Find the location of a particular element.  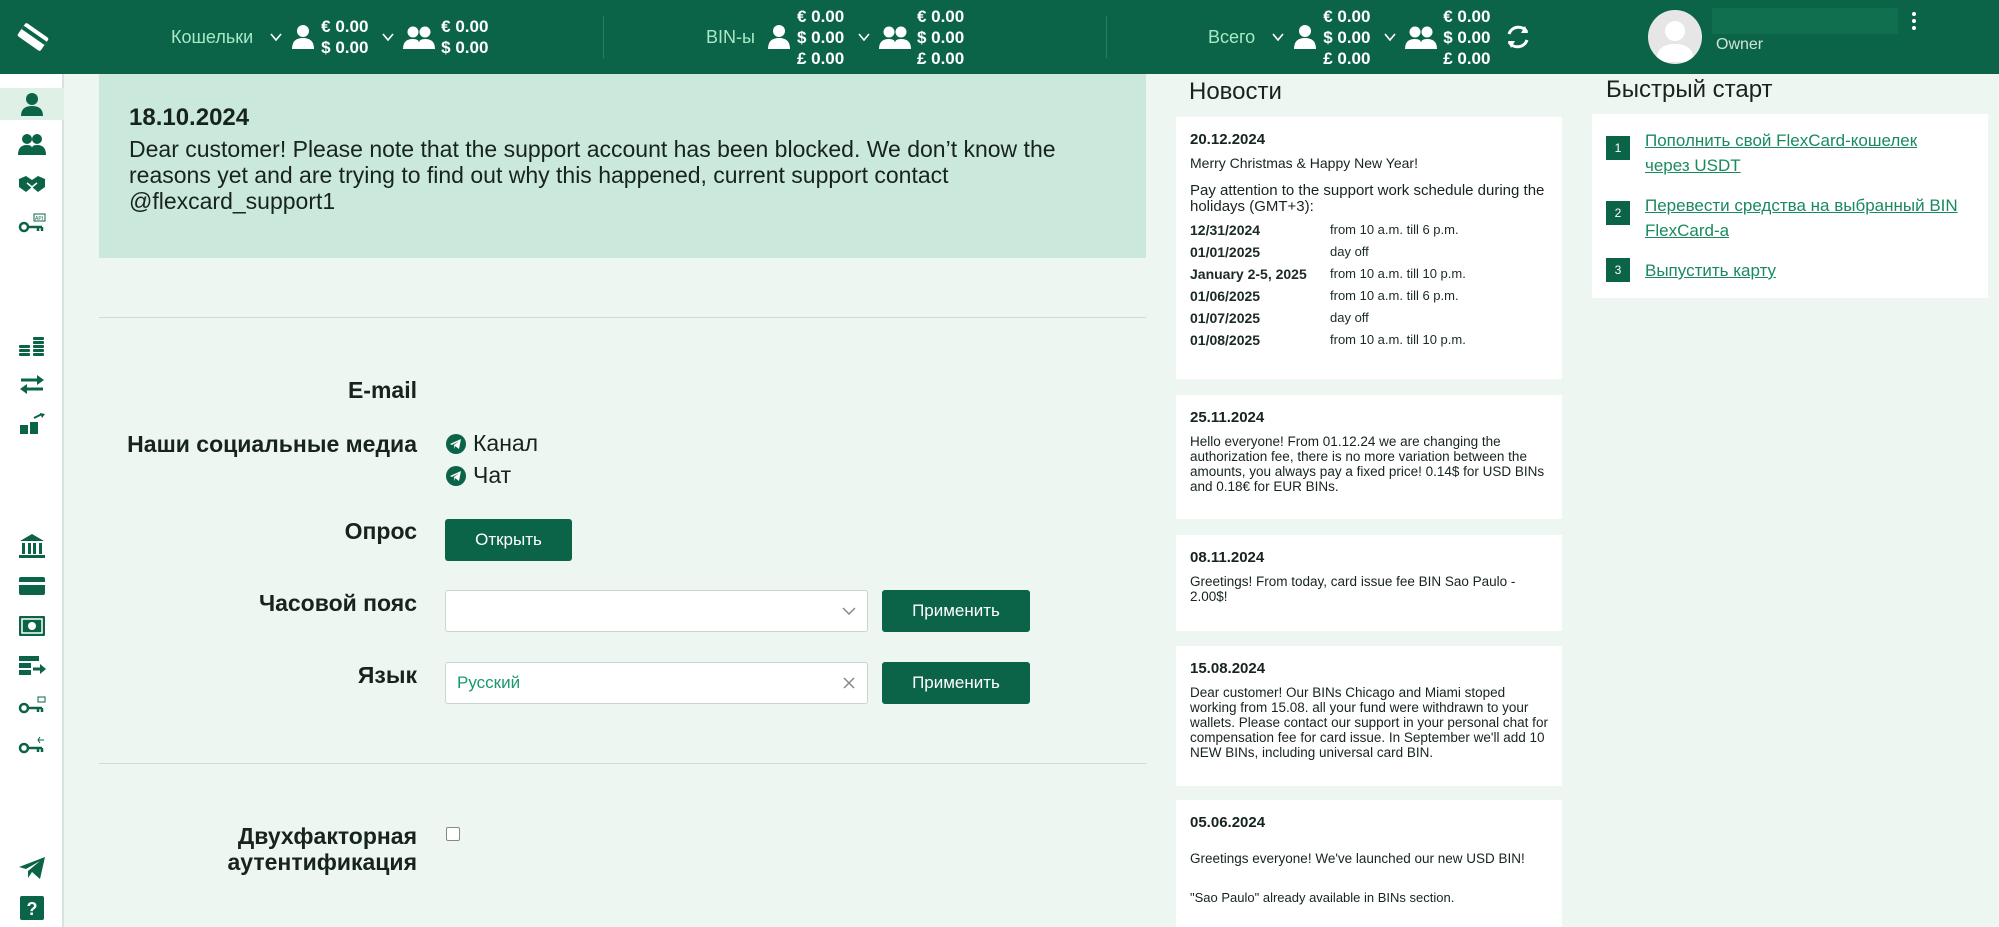

clear-icon is located at coordinates (849, 683).